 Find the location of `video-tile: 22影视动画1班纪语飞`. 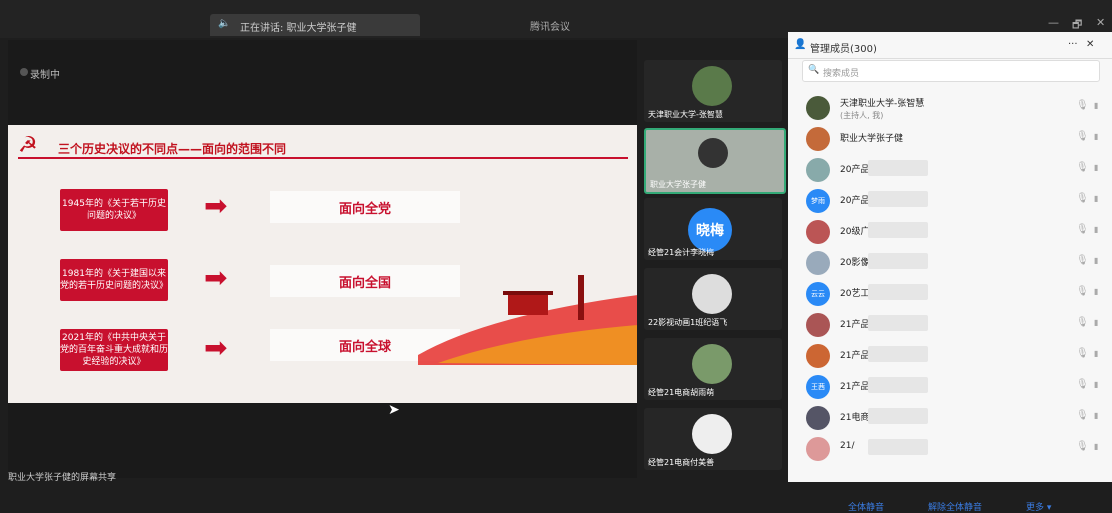

video-tile: 22影视动画1班纪语飞 is located at coordinates (713, 299).